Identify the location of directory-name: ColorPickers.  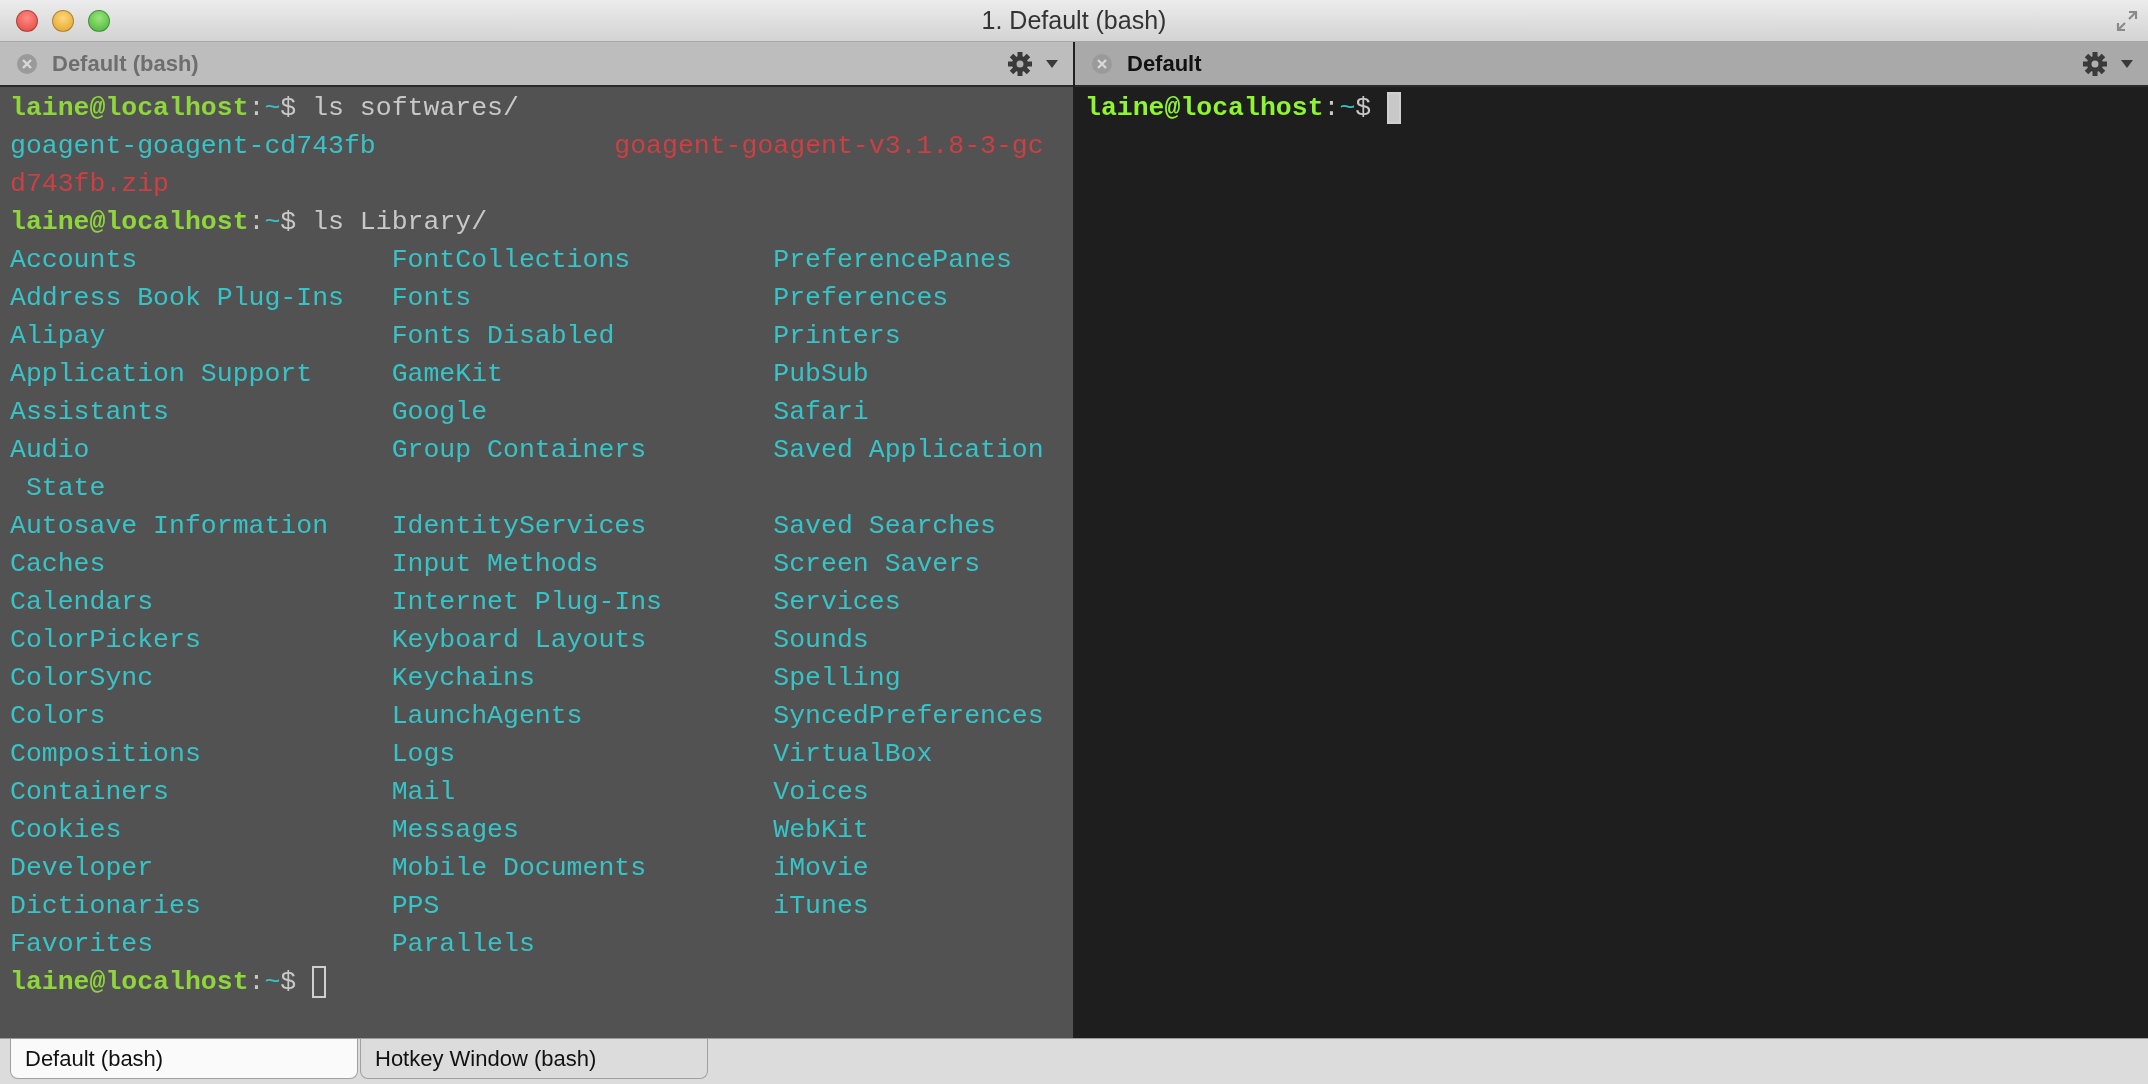
(106, 640).